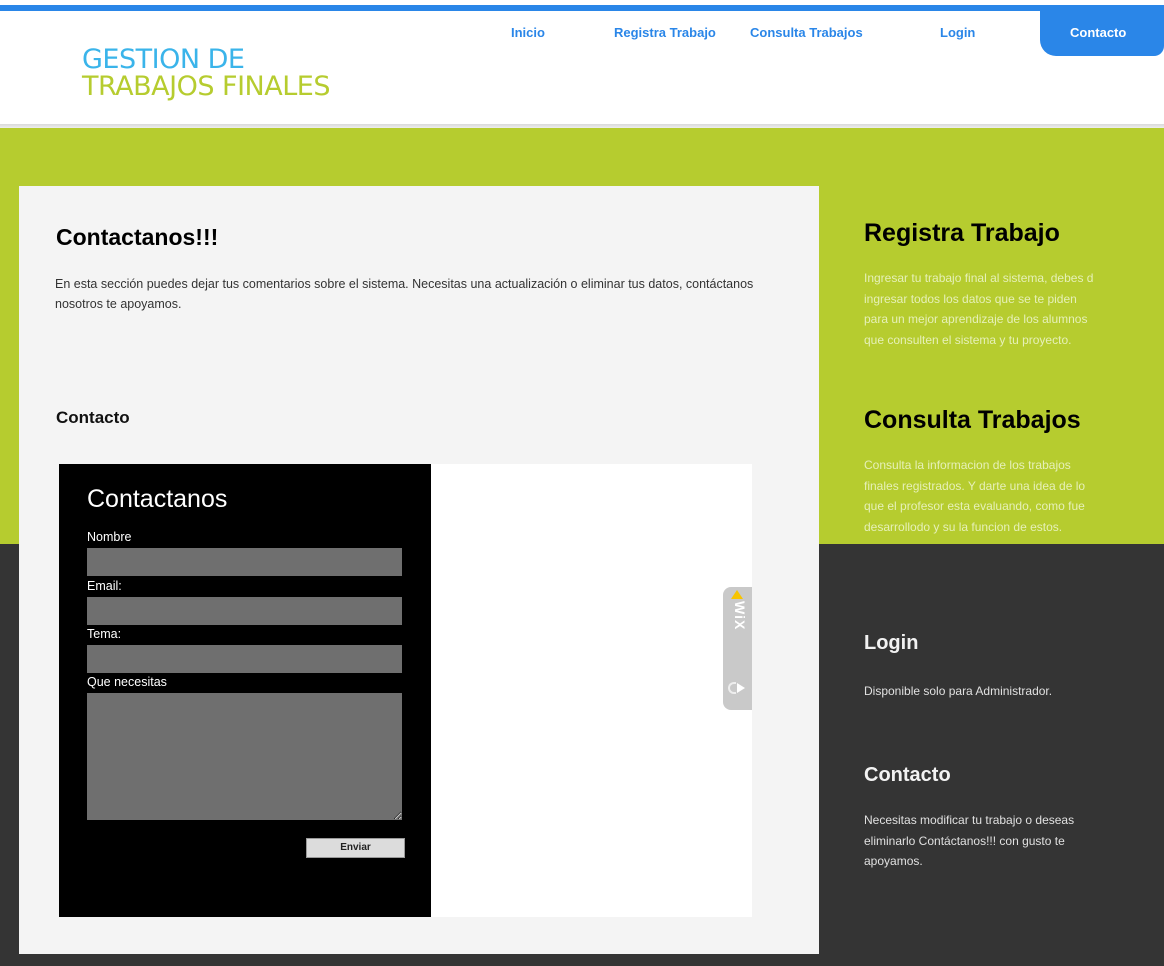  I want to click on send-button: Enviar, so click(355, 848).